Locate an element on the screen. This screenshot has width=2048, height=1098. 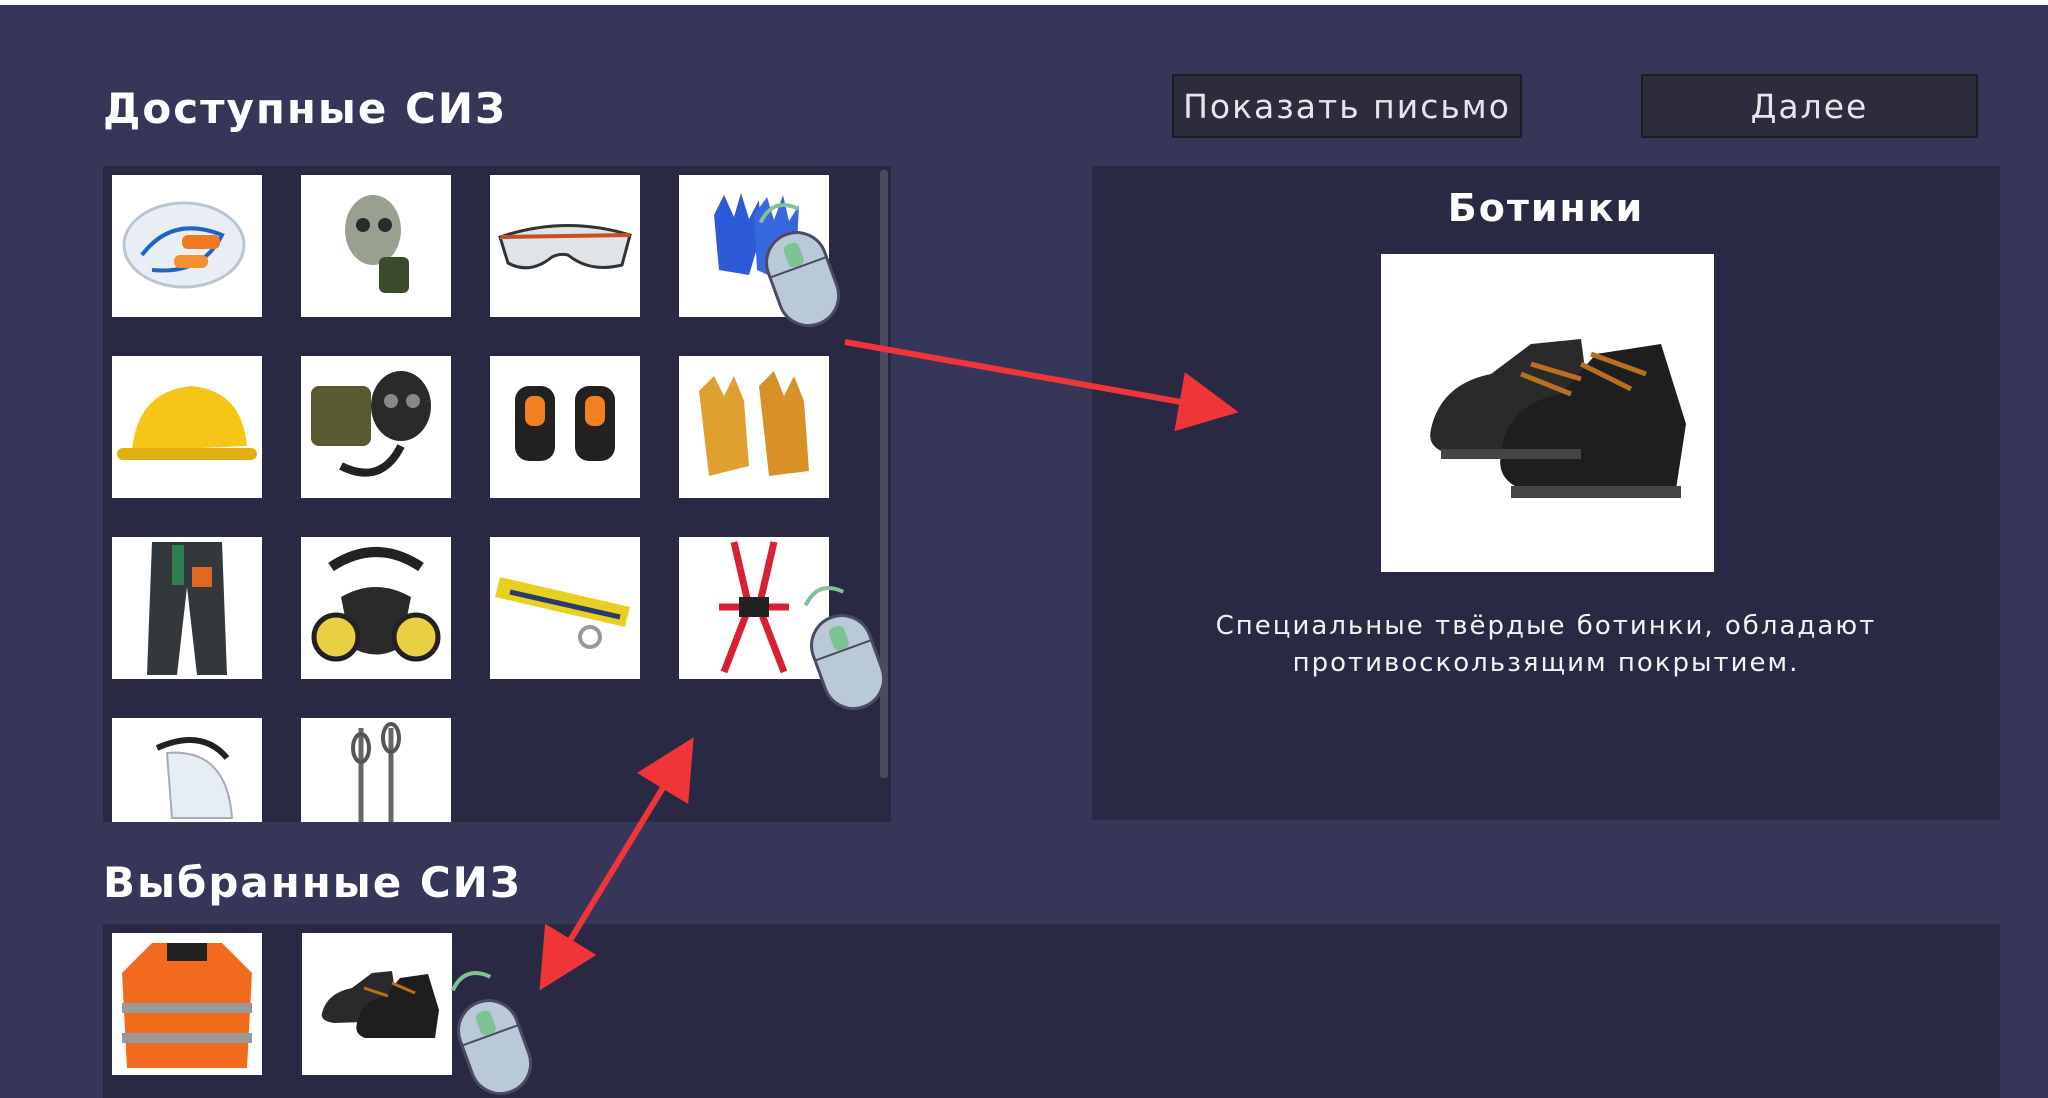
safety-harness-icon is located at coordinates (754, 607).